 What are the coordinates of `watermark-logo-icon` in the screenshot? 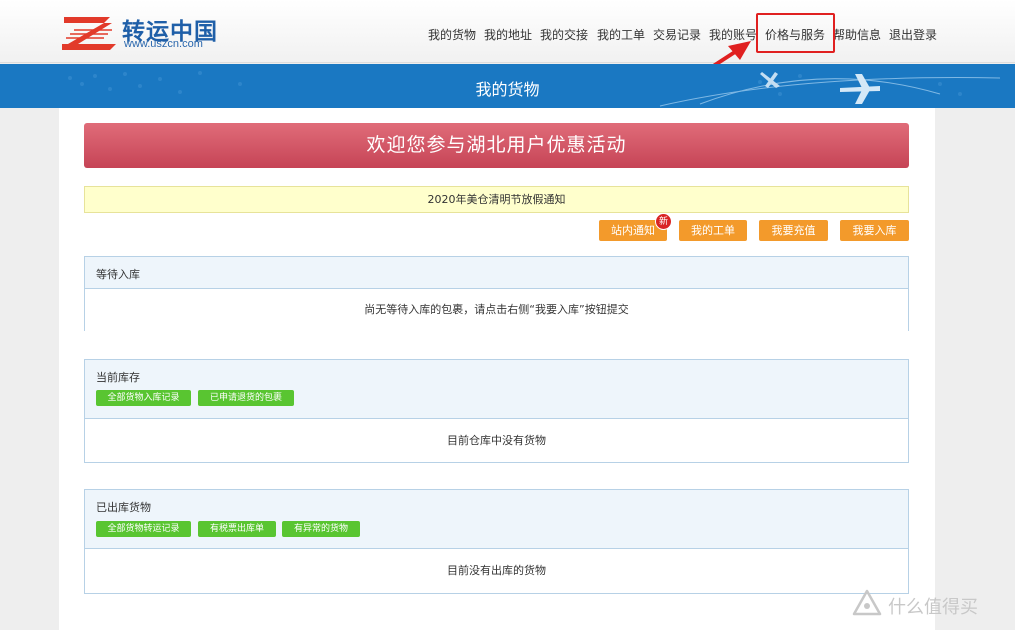 It's located at (867, 602).